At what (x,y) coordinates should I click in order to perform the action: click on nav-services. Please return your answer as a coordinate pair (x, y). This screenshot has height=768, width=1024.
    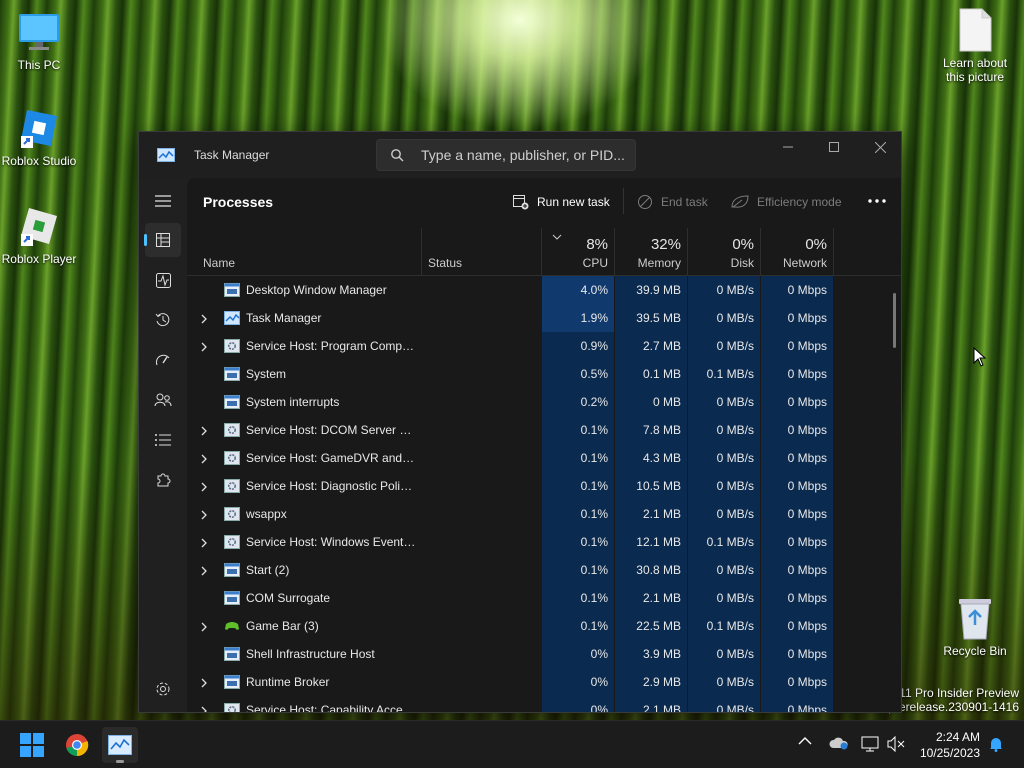
    Looking at the image, I should click on (163, 480).